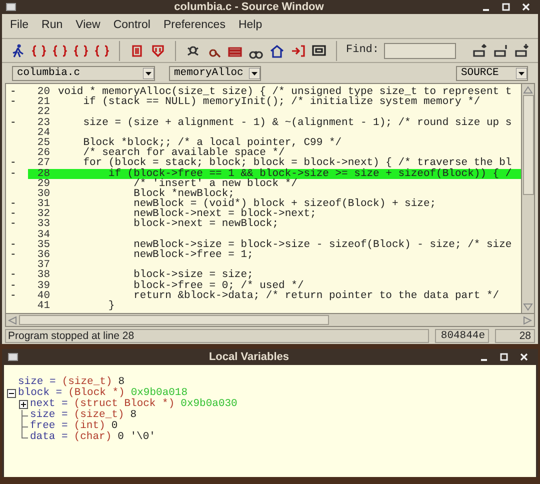 The width and height of the screenshot is (540, 484). Describe the element at coordinates (124, 404) in the screenshot. I see `variable-type: (struct Block *)` at that location.